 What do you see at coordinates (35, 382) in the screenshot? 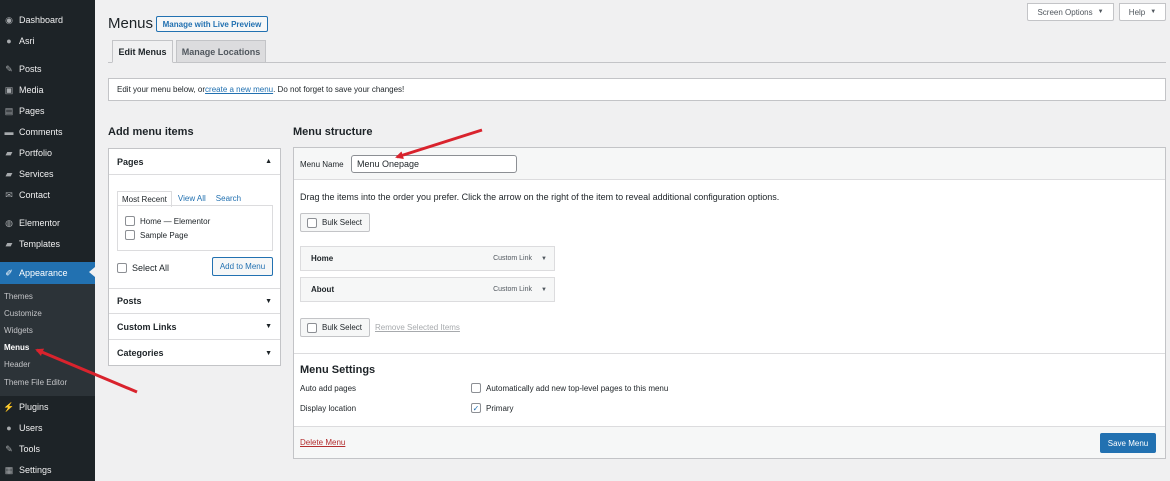
I see `submenu-theme-file-editor: Theme File Editor` at bounding box center [35, 382].